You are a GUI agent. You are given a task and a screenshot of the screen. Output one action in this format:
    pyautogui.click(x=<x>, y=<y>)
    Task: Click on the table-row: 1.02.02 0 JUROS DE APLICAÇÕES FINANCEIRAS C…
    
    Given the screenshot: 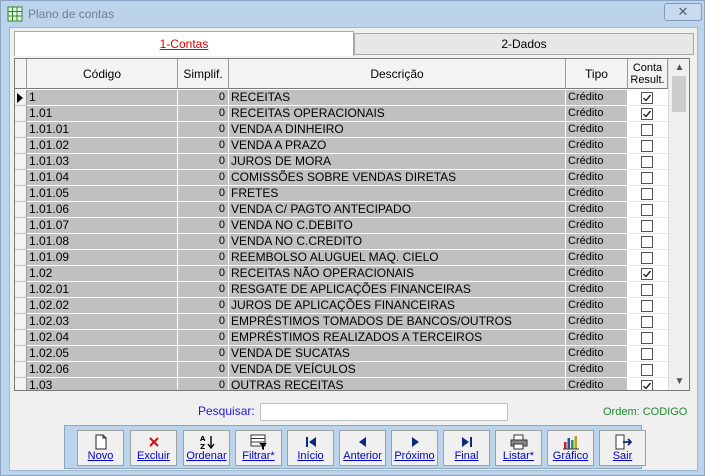 What is the action you would take?
    pyautogui.click(x=341, y=306)
    